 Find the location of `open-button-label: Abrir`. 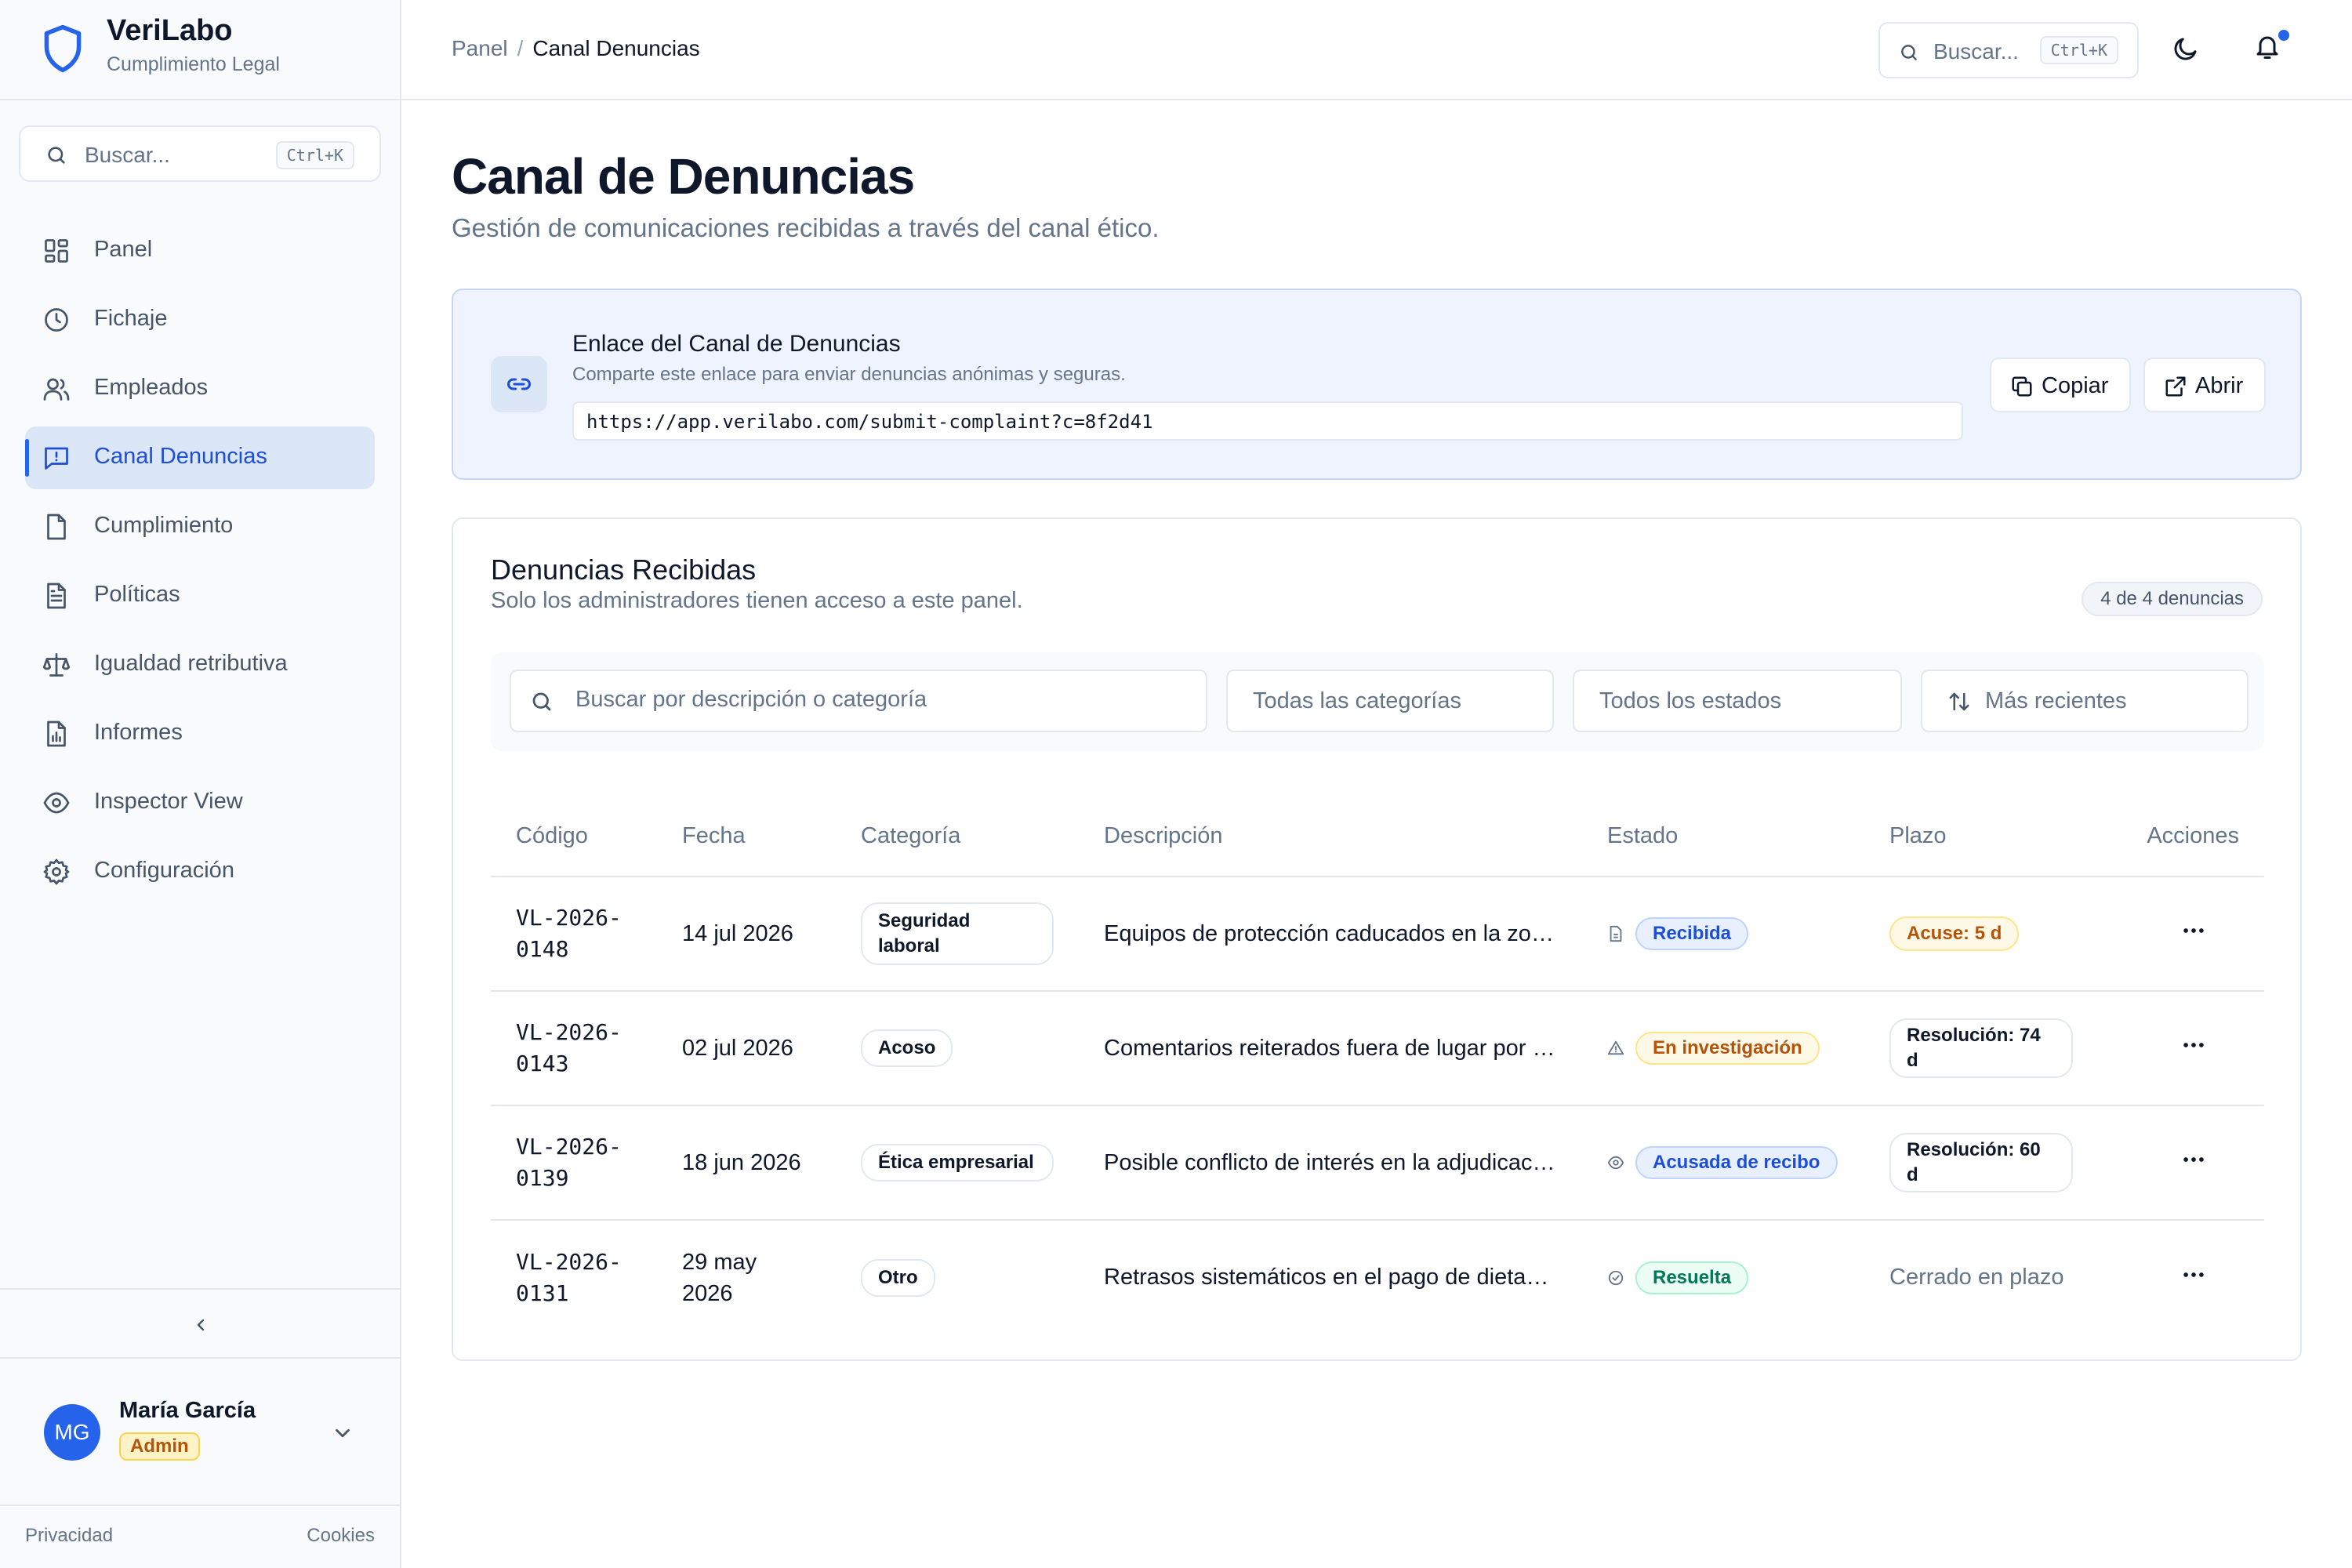

open-button-label: Abrir is located at coordinates (2219, 385).